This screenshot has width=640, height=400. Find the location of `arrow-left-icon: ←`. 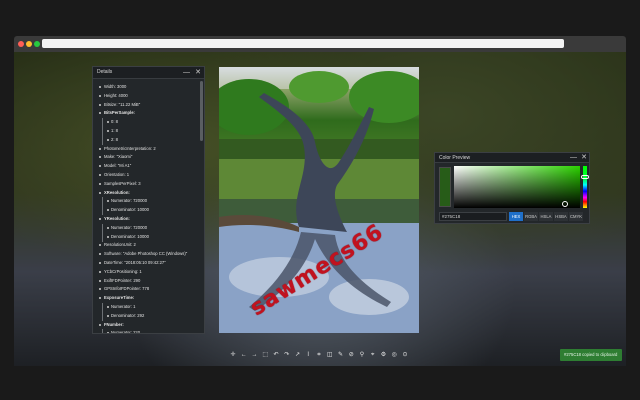

arrow-left-icon: ← is located at coordinates (244, 355).